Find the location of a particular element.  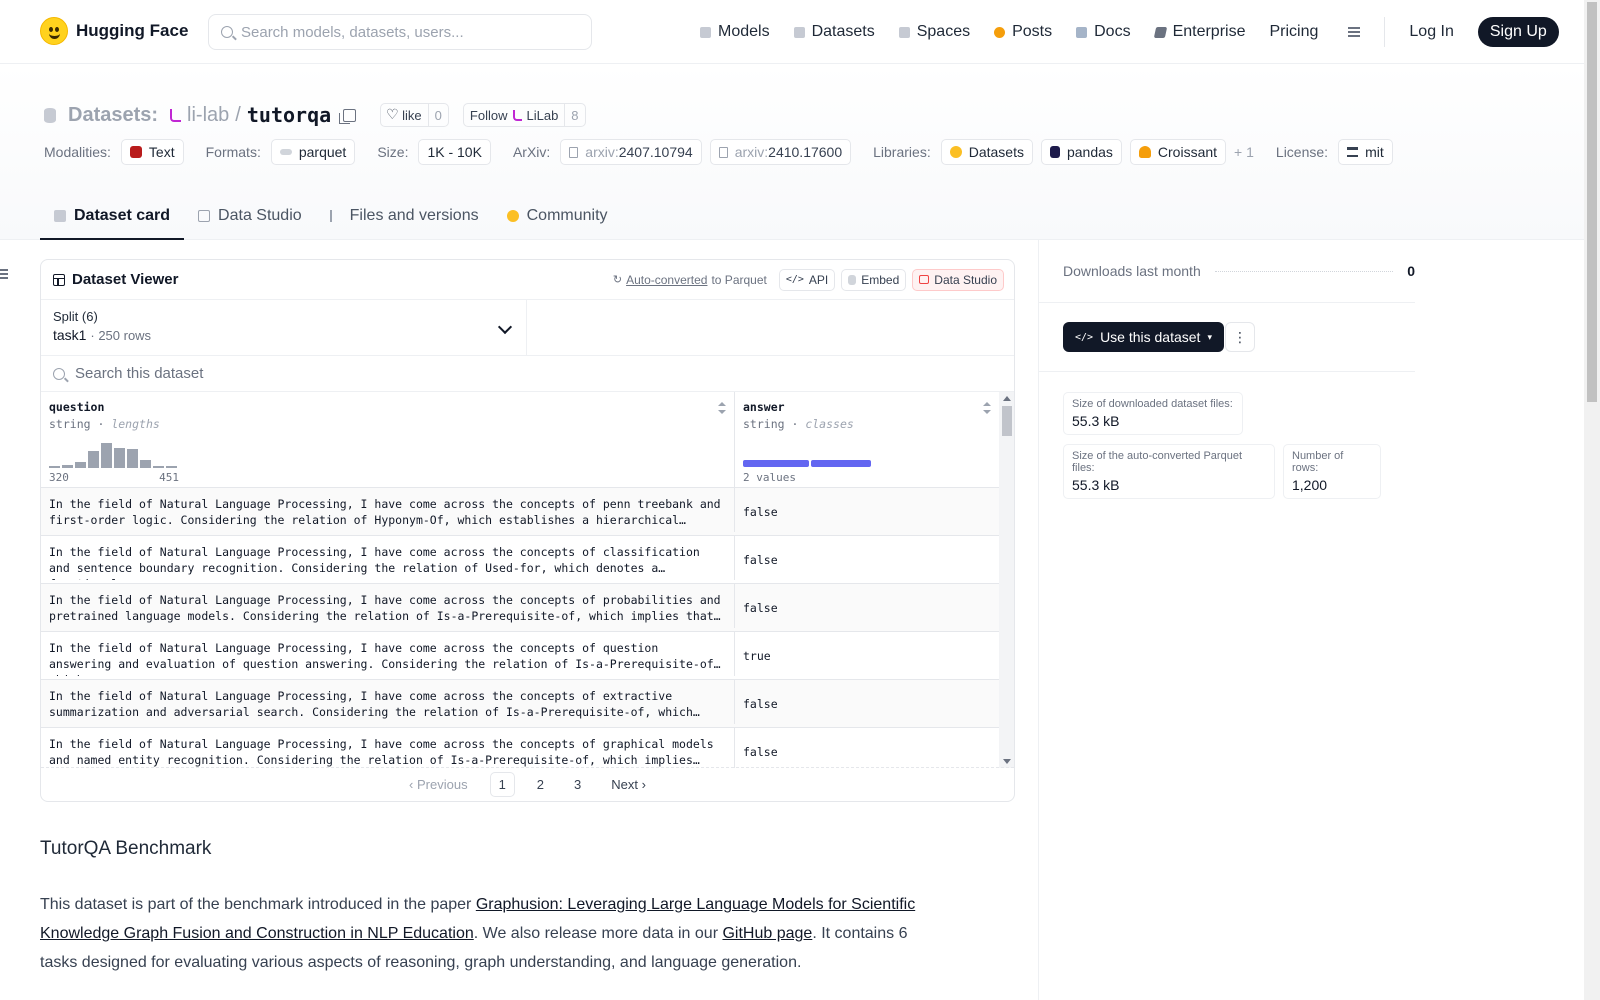

follow-button: Follow LiLab 8 is located at coordinates (524, 115).